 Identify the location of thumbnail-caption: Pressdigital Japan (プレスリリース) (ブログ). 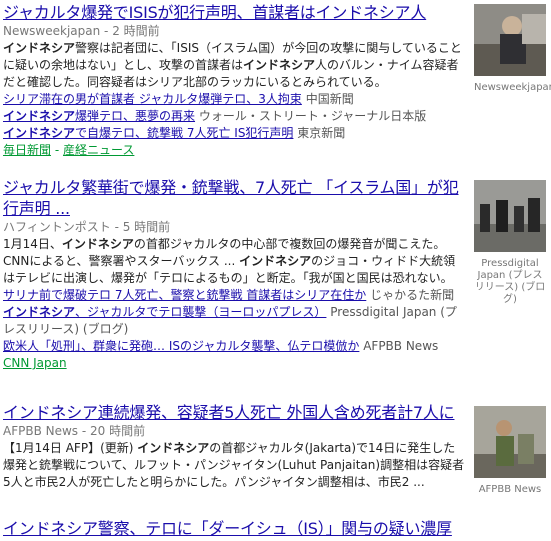
(510, 281).